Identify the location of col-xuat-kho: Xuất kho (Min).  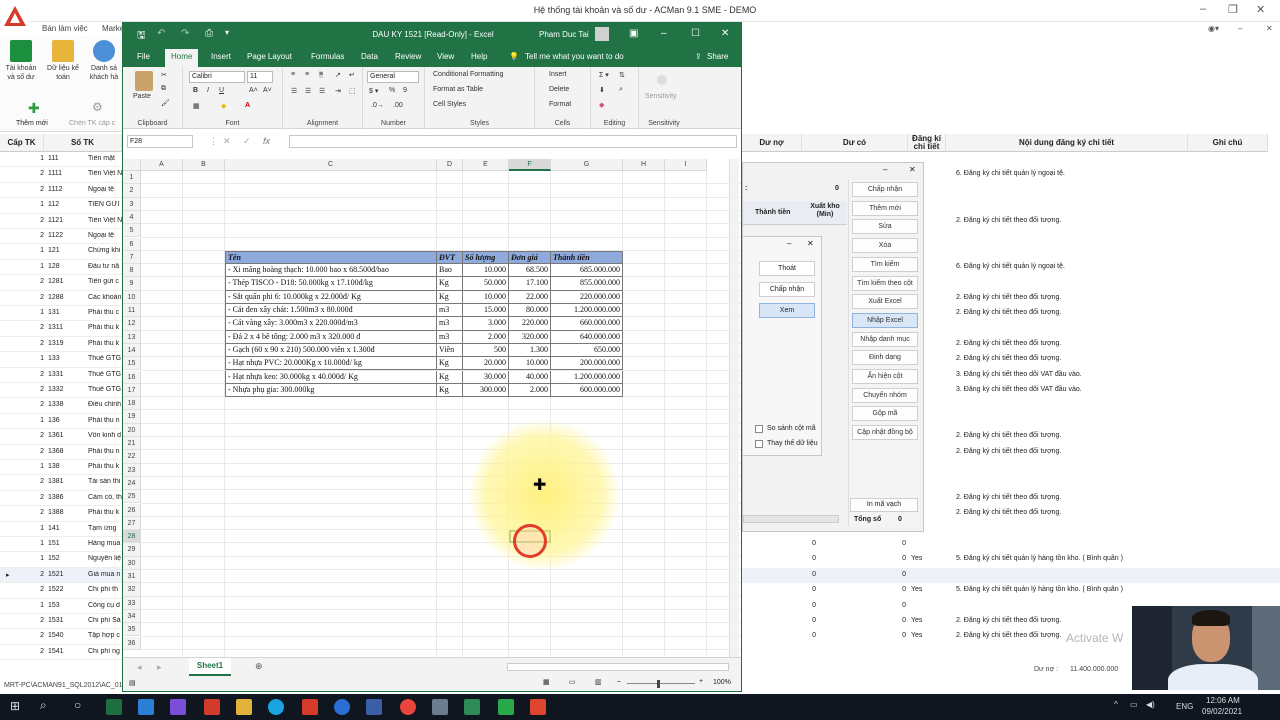
(825, 211).